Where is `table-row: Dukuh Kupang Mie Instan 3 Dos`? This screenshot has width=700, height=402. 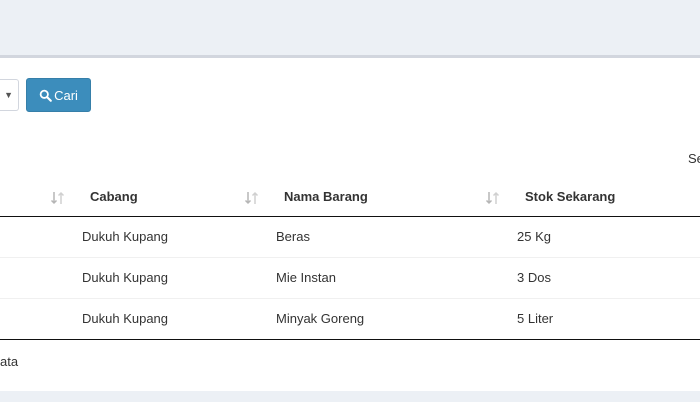
table-row: Dukuh Kupang Mie Instan 3 Dos is located at coordinates (350, 278).